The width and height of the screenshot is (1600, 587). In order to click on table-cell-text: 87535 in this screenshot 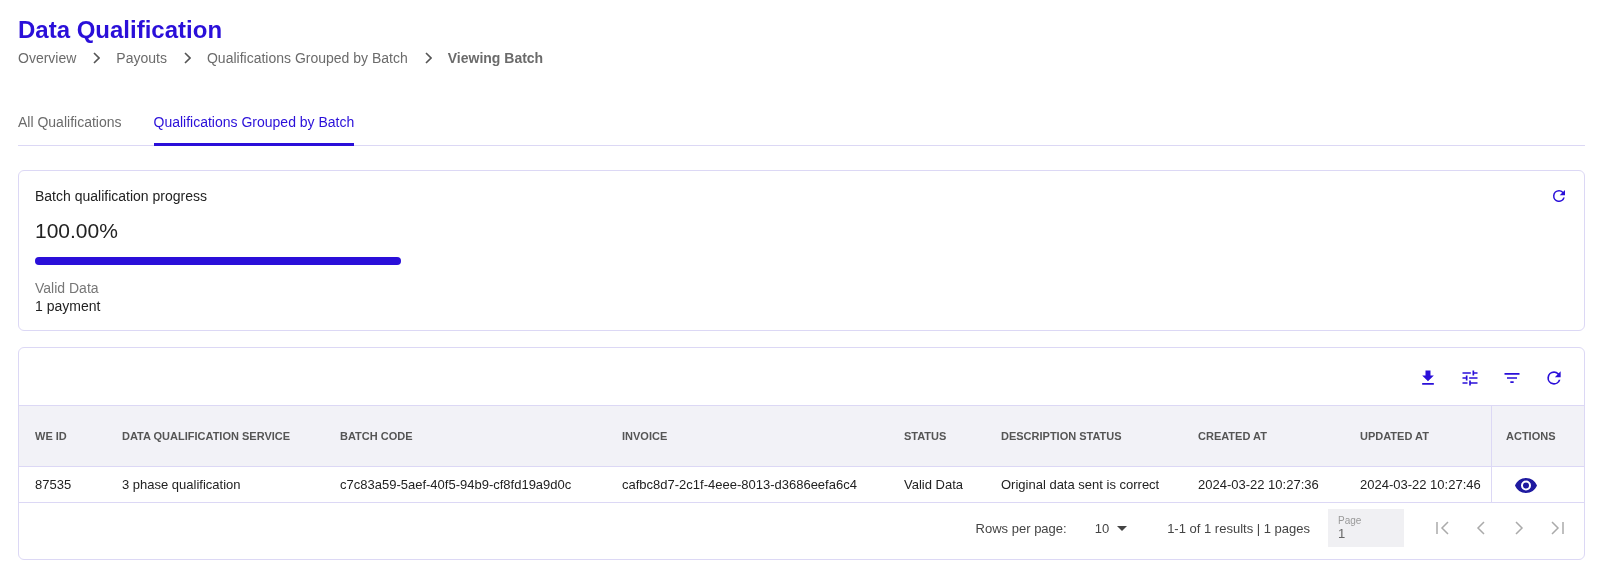, I will do `click(53, 484)`.